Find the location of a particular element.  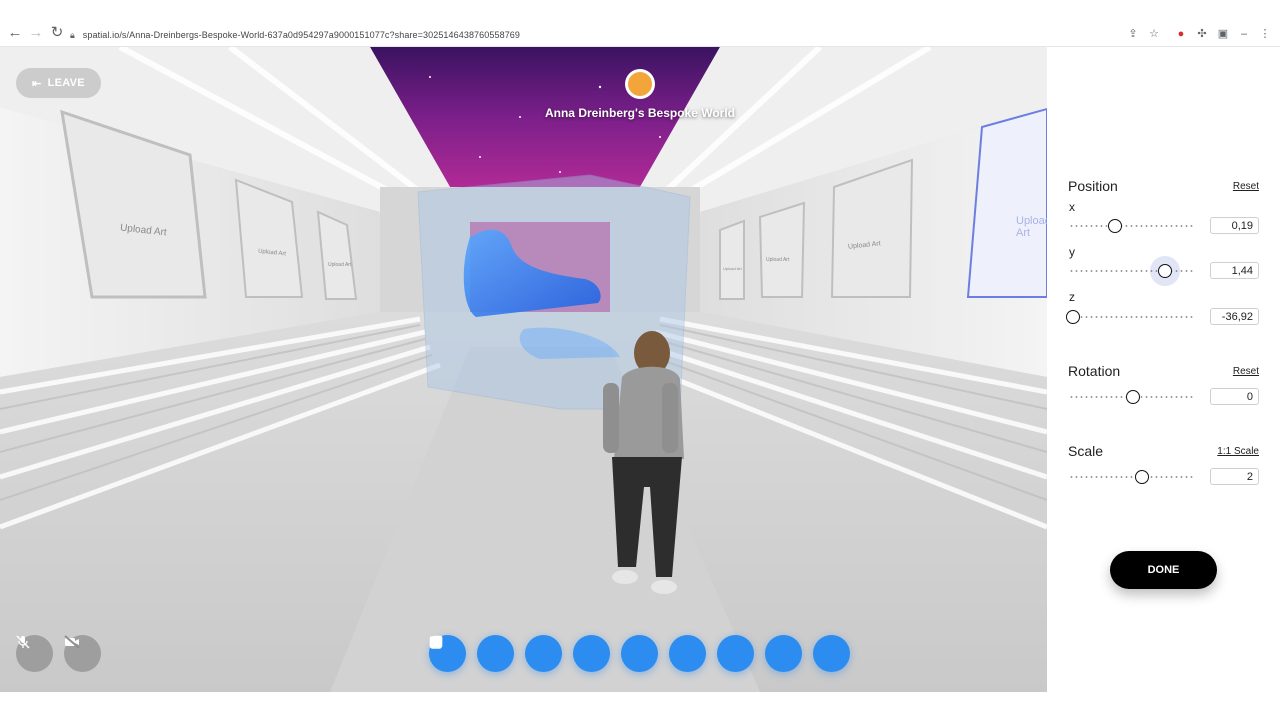

puzzle-extension-icon: ✣ is located at coordinates (1202, 34).